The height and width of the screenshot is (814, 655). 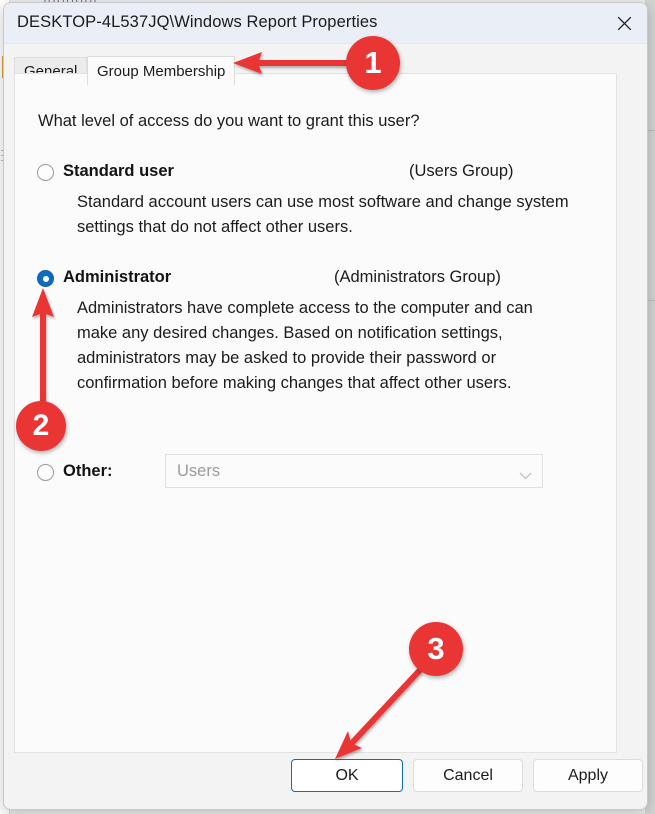 I want to click on tab-group-membership-label: Group Membership, so click(x=161, y=71).